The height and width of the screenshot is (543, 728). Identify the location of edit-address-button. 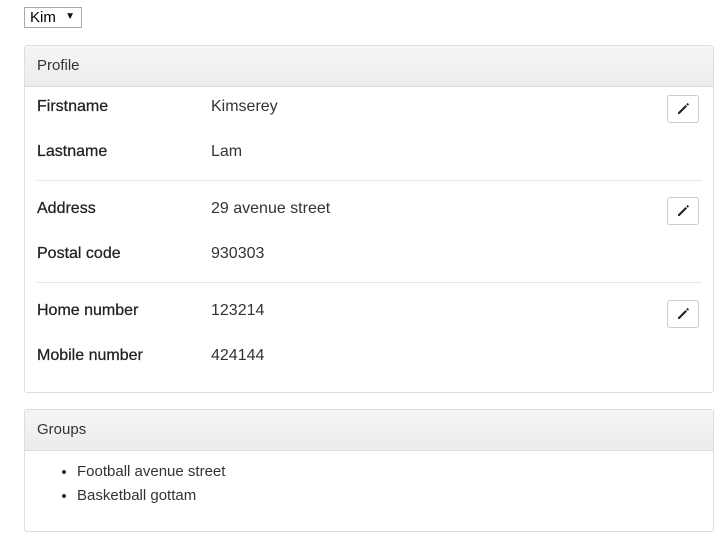
(683, 211).